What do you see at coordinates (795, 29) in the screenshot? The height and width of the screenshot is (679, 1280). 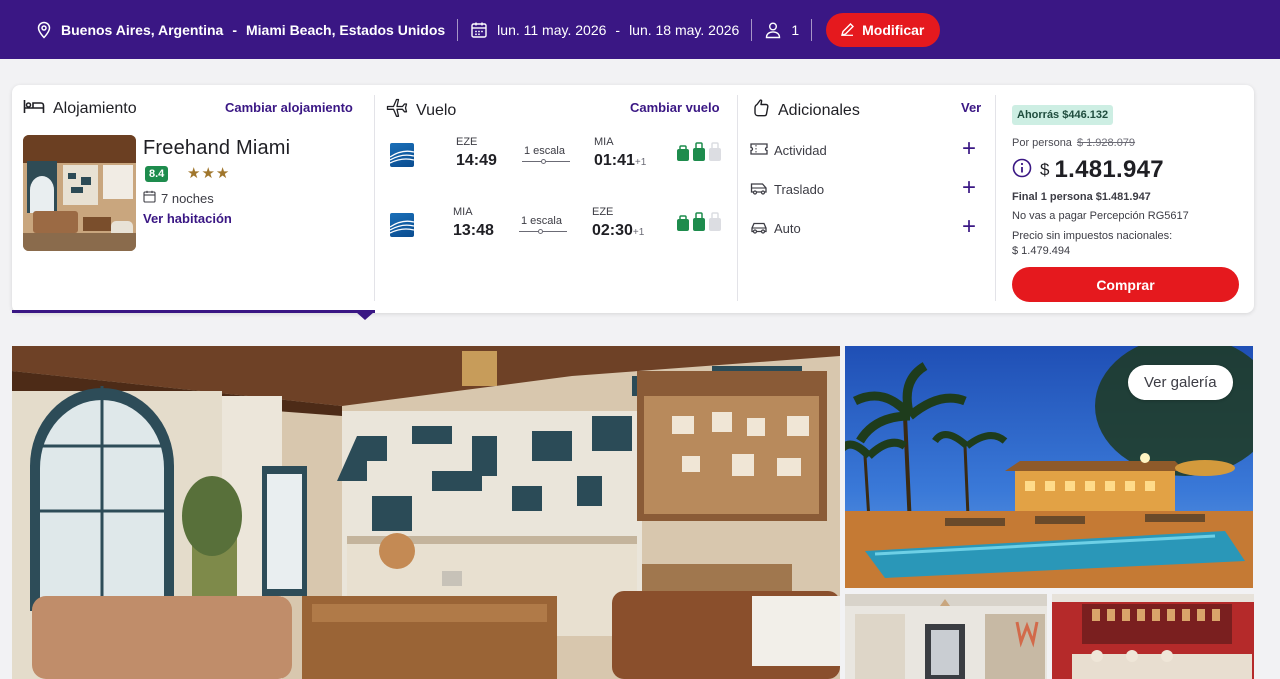 I see `passenger-count: 1` at bounding box center [795, 29].